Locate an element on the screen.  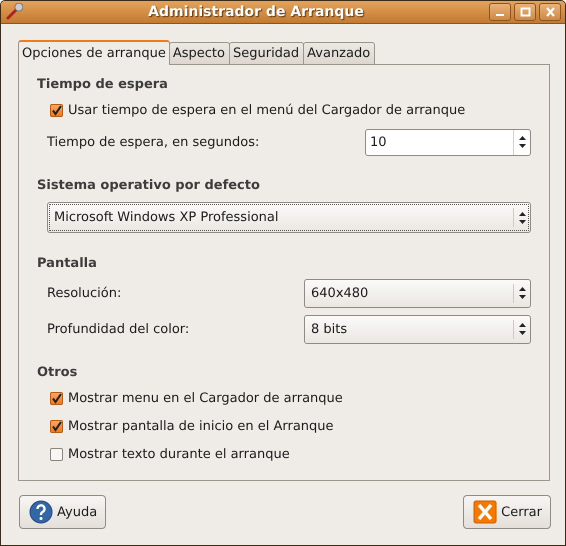
number-input: 10 is located at coordinates (439, 142).